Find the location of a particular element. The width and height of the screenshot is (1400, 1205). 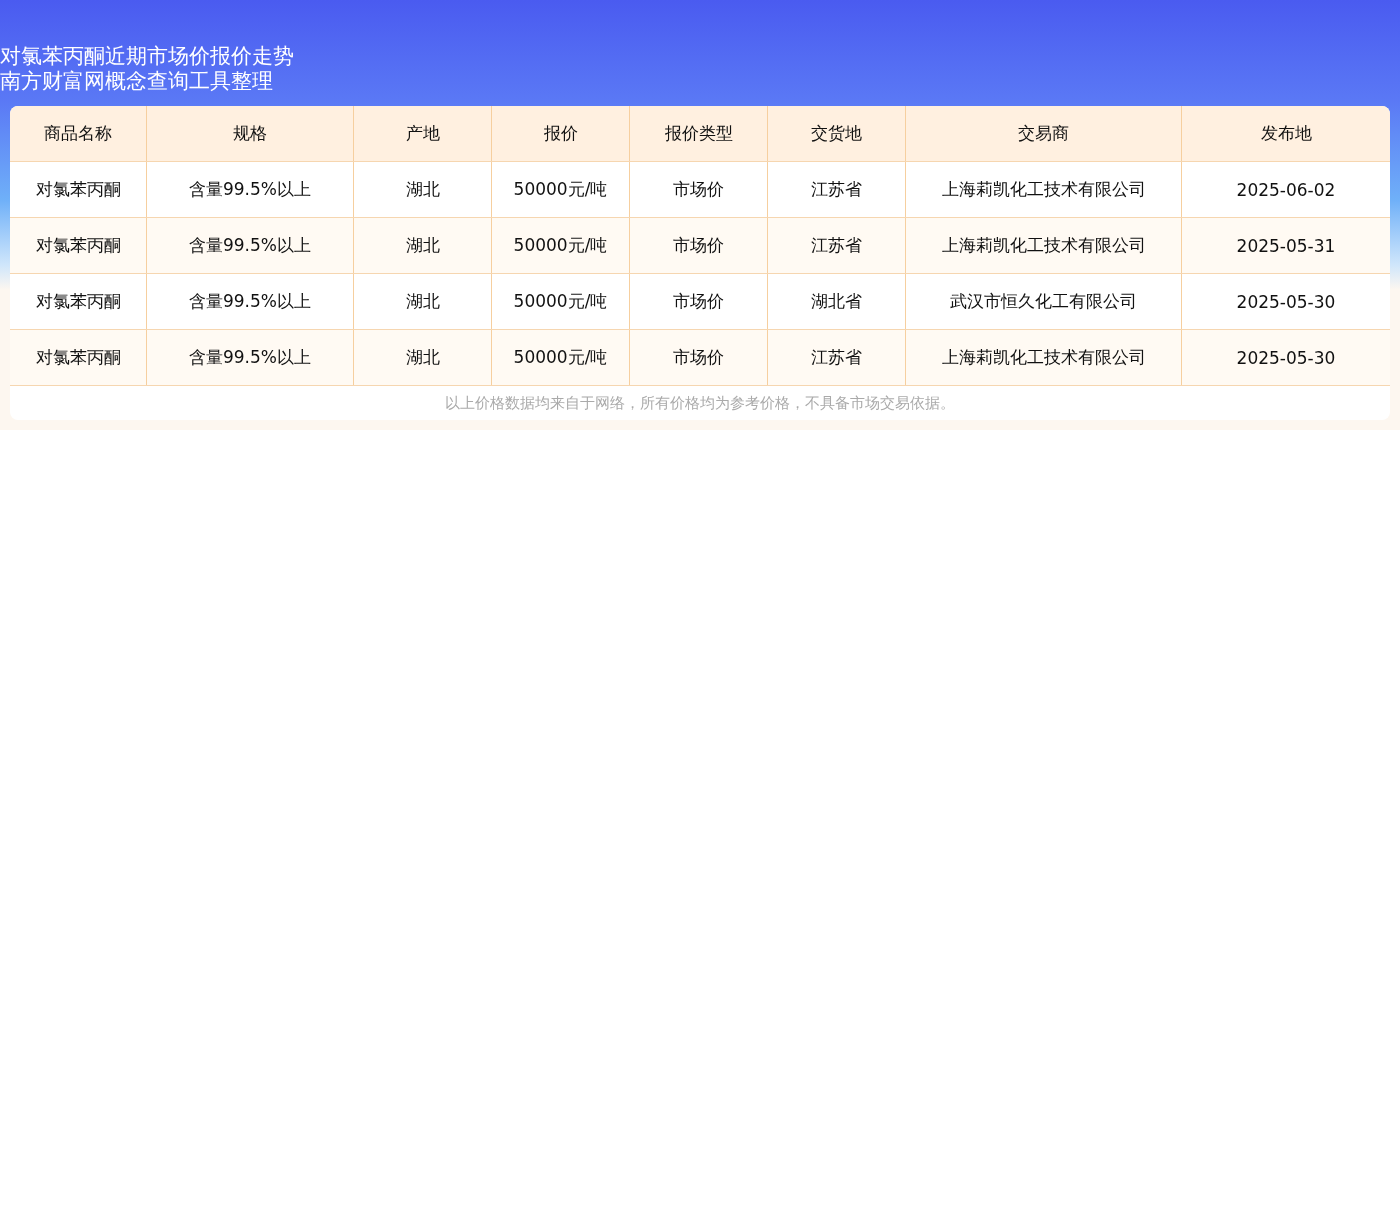

table-cell: 武汉市恒久化工有限公司 is located at coordinates (1044, 301).